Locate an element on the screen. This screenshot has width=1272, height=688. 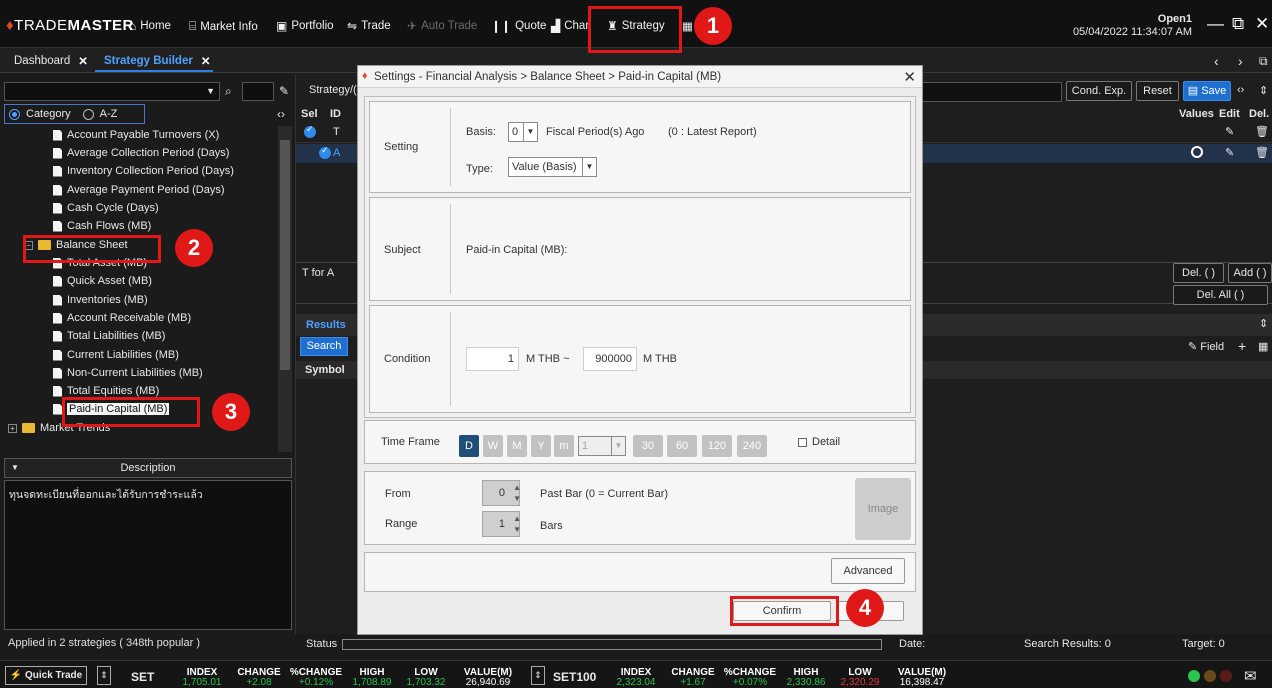
search-input is located at coordinates (258, 91).